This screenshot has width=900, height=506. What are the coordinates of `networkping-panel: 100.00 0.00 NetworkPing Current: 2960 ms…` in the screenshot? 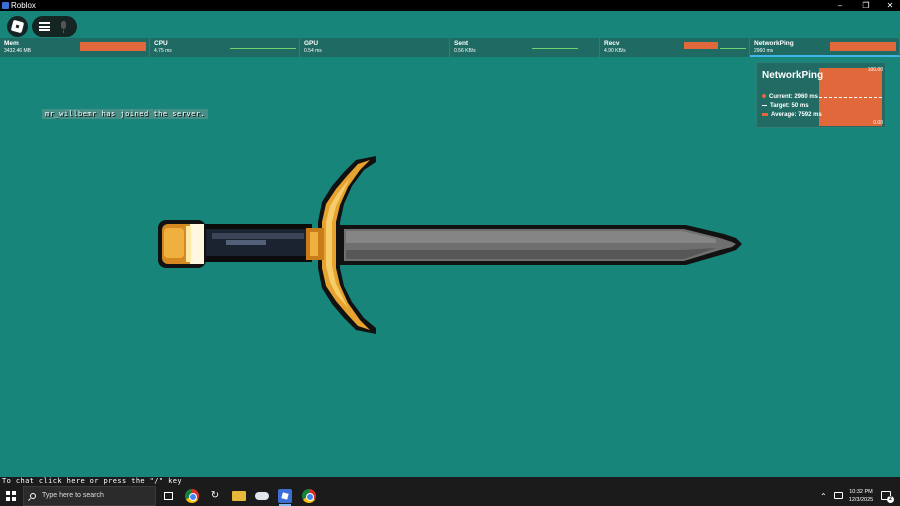 It's located at (821, 95).